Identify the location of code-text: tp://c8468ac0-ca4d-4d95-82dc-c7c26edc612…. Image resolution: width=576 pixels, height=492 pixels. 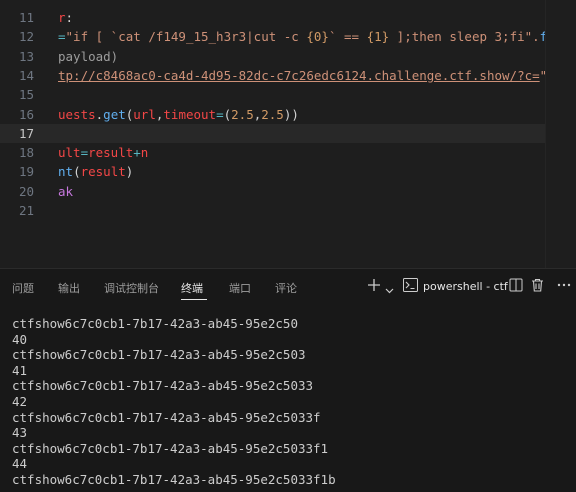
(317, 75).